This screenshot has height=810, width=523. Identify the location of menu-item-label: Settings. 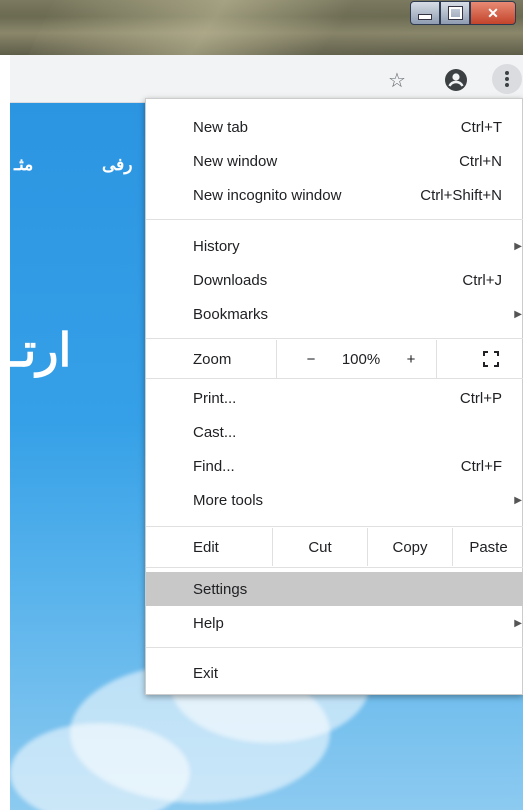
(220, 589).